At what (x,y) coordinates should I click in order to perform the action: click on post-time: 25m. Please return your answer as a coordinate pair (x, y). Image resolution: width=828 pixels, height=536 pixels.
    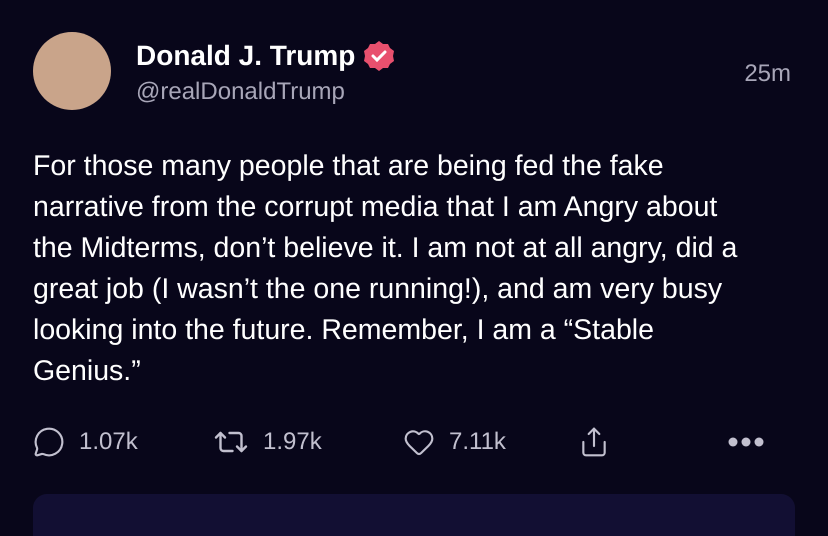
    Looking at the image, I should click on (768, 73).